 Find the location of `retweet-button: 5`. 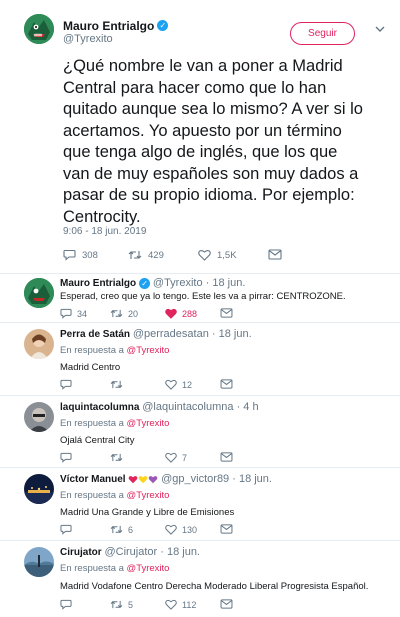

retweet-button: 5 is located at coordinates (121, 604).